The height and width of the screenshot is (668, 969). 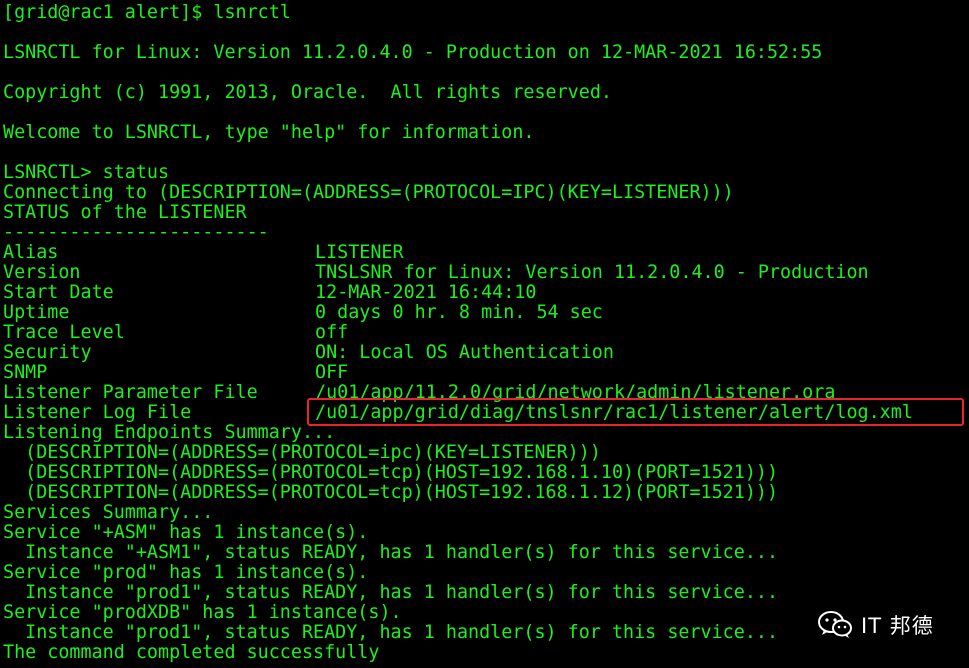 I want to click on status-command-line: LSNRCTL> status, so click(x=86, y=172).